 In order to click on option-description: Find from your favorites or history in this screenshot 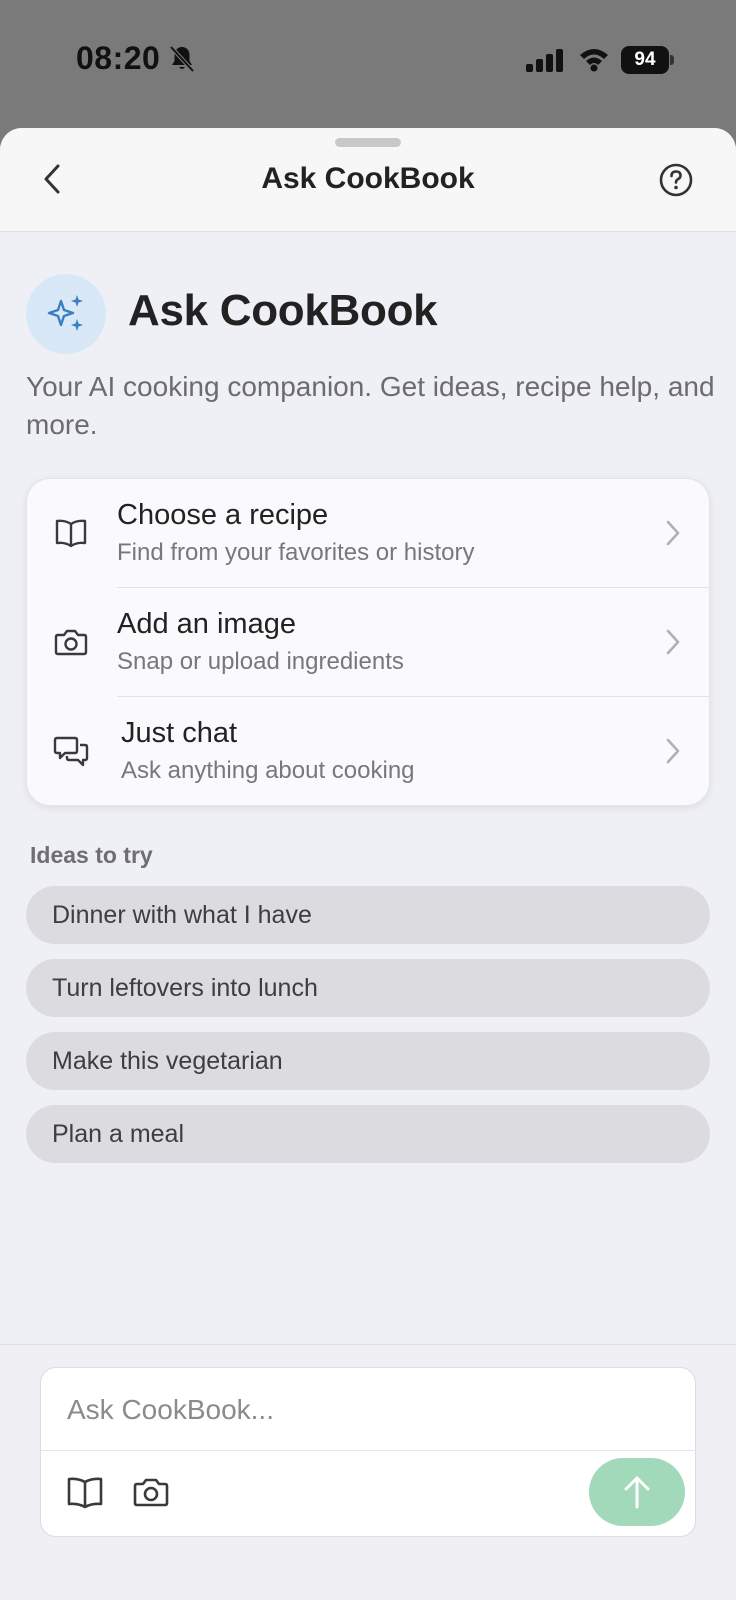, I will do `click(296, 552)`.